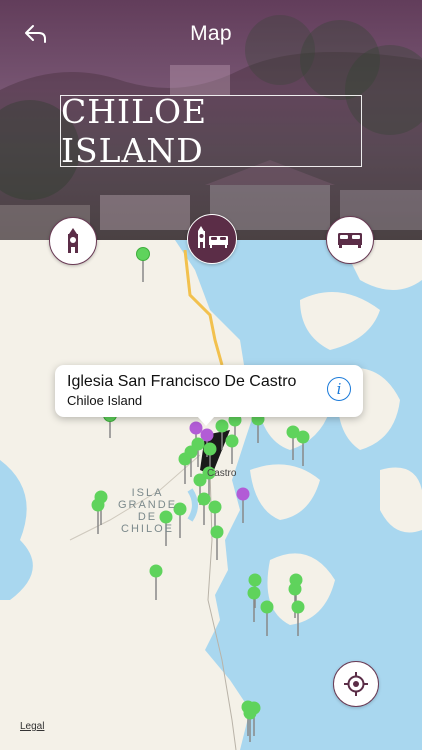 The image size is (422, 750). I want to click on landmarks-hotels-category-button, so click(212, 239).